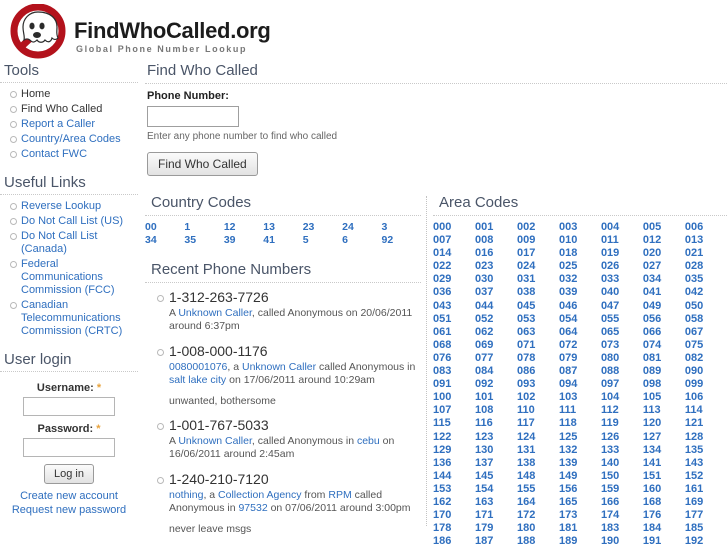 This screenshot has width=727, height=545. Describe the element at coordinates (193, 116) in the screenshot. I see `phone-number-input` at that location.